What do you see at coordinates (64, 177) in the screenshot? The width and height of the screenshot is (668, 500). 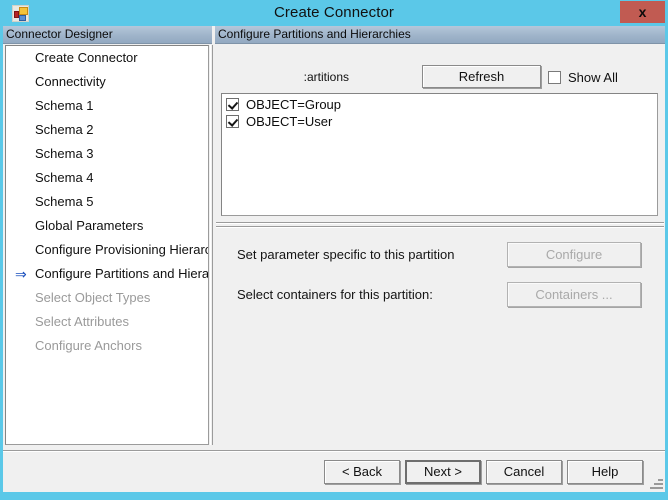 I see `sidebar-item-label: Schema 4` at bounding box center [64, 177].